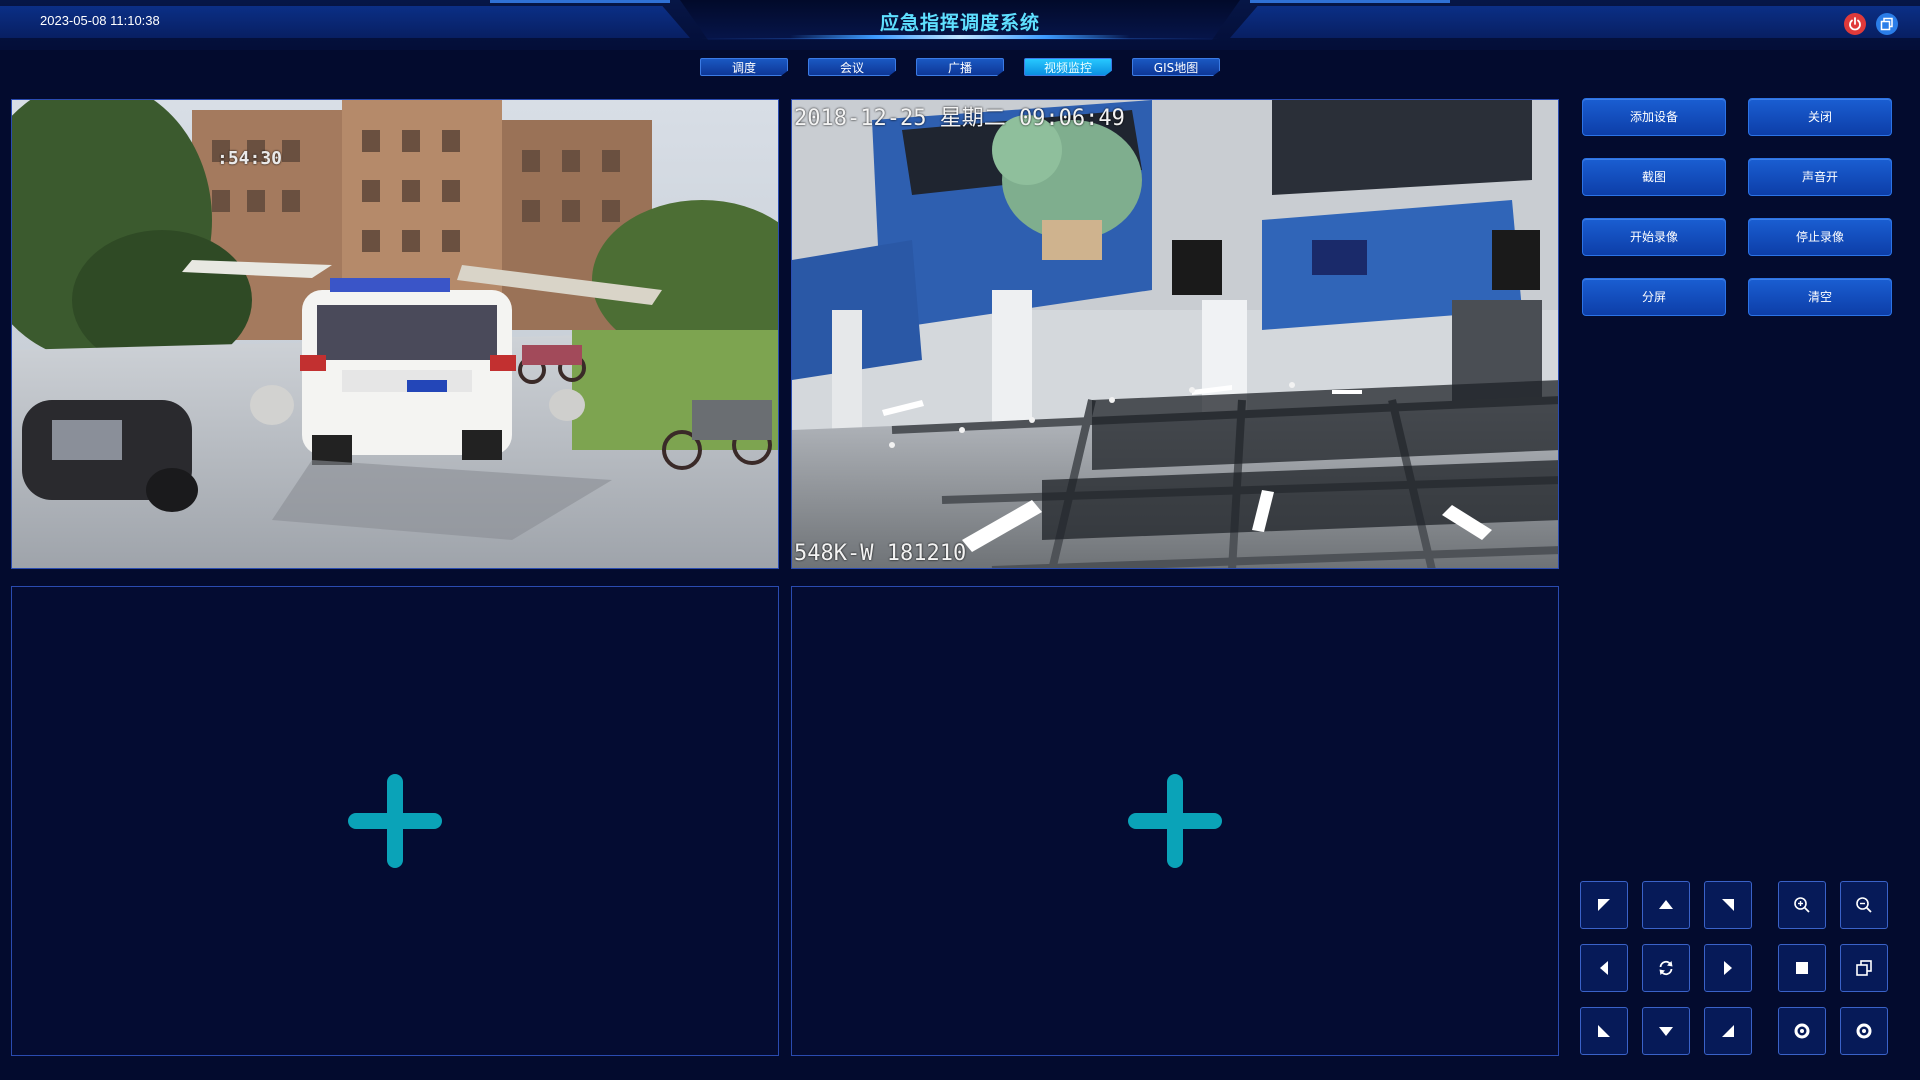 This screenshot has height=1080, width=1920. What do you see at coordinates (1176, 67) in the screenshot?
I see `tab-gis-map: GIS地图` at bounding box center [1176, 67].